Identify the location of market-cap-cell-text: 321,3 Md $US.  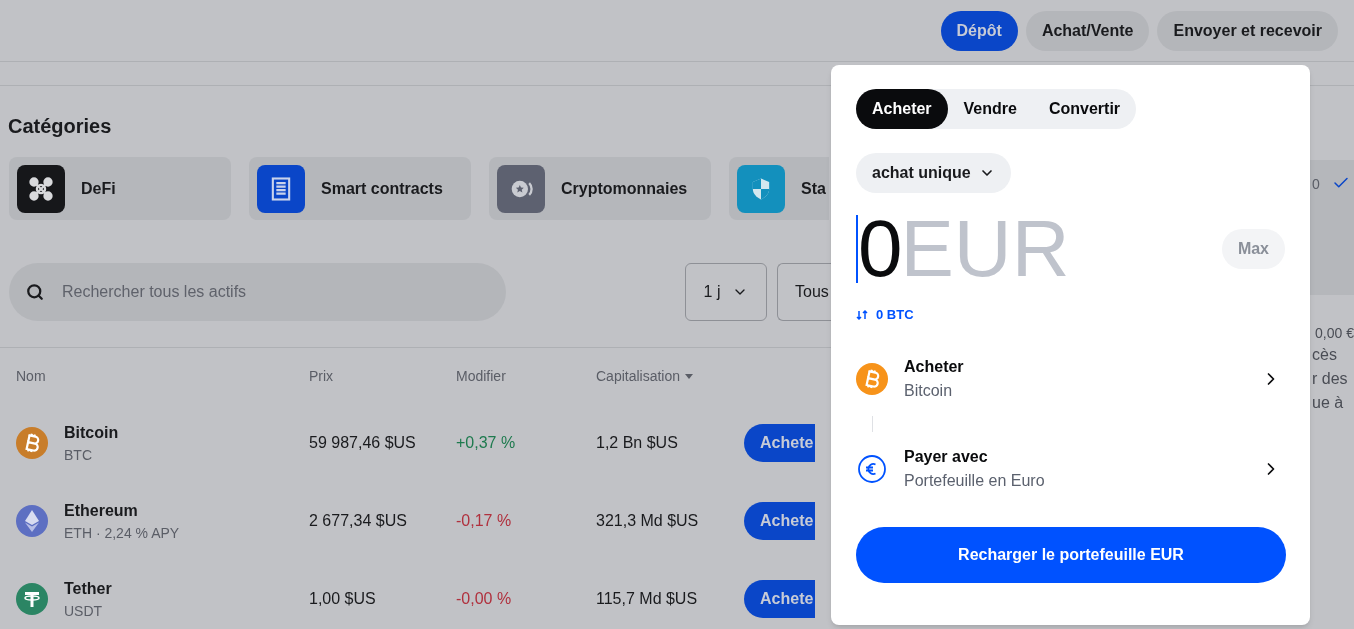
(648, 521).